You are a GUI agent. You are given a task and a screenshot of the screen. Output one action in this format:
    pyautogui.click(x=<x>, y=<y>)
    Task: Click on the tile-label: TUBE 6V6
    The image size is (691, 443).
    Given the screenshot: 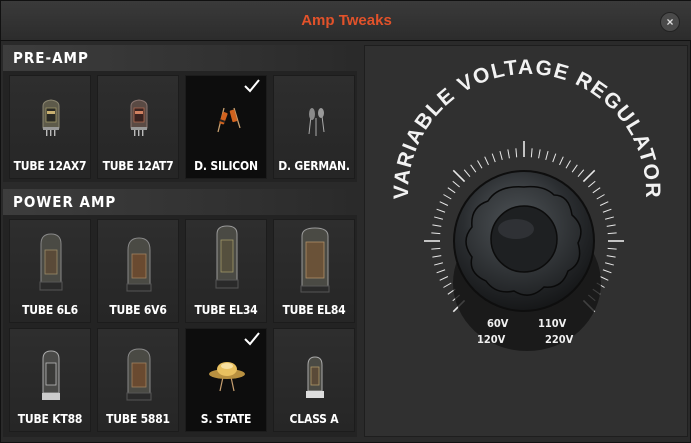 What is the action you would take?
    pyautogui.click(x=138, y=310)
    